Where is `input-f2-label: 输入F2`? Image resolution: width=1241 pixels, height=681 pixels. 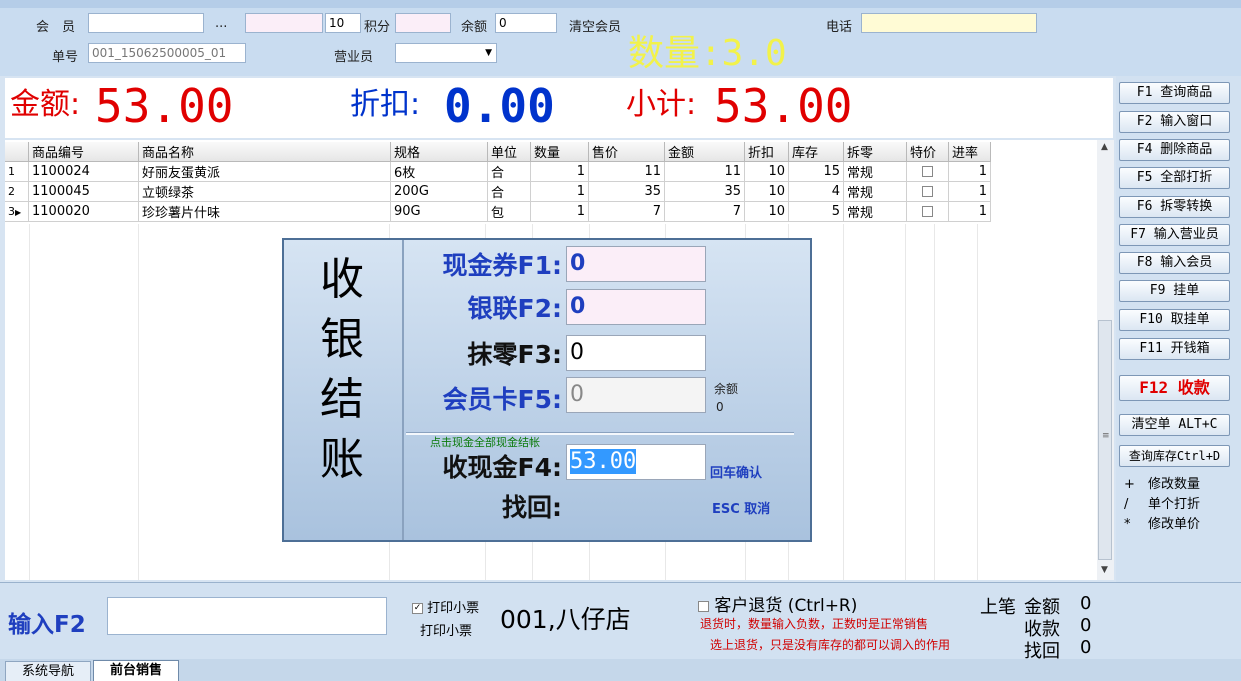 input-f2-label: 输入F2 is located at coordinates (47, 625).